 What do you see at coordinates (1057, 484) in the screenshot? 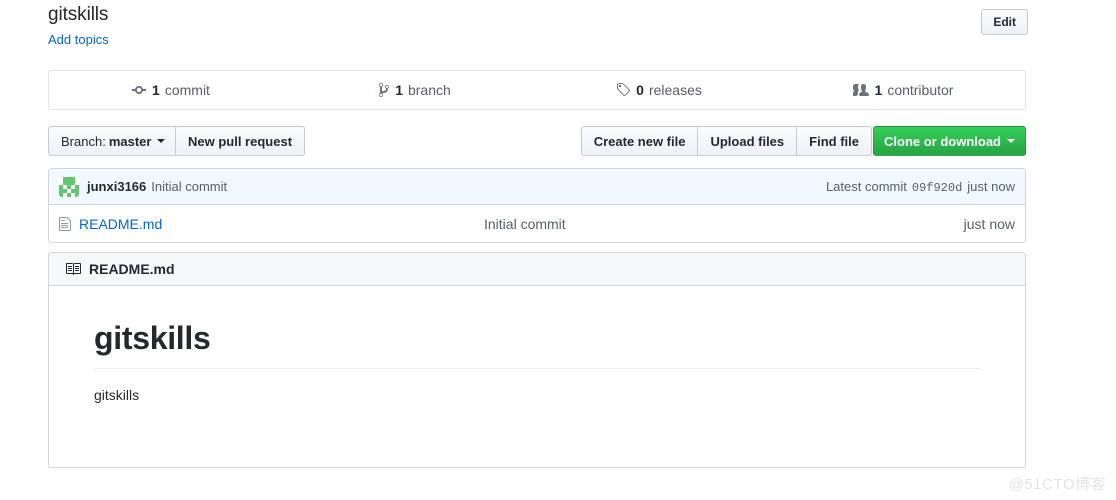
I see `watermark: @51CTO博客` at bounding box center [1057, 484].